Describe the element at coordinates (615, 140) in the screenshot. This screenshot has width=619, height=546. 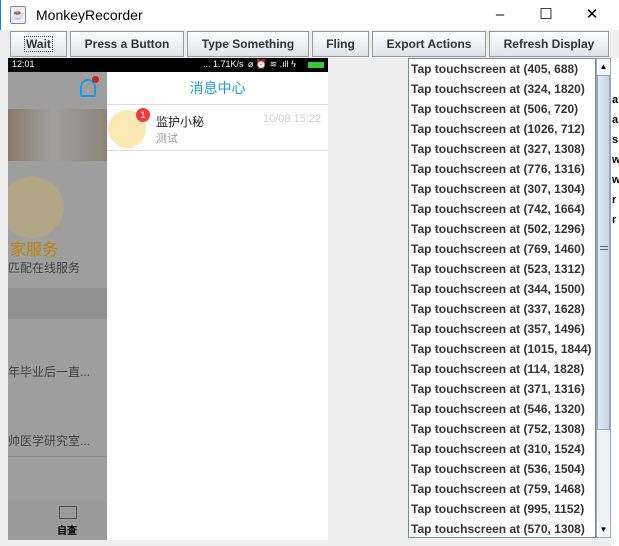
I see `background-text: s` at that location.